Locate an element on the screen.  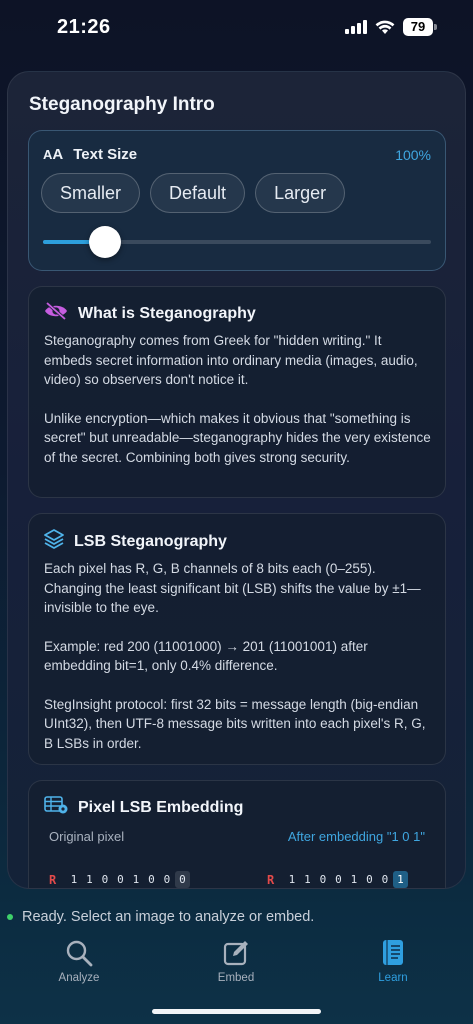
what-card-header: What is Steganography is located at coordinates (150, 313).